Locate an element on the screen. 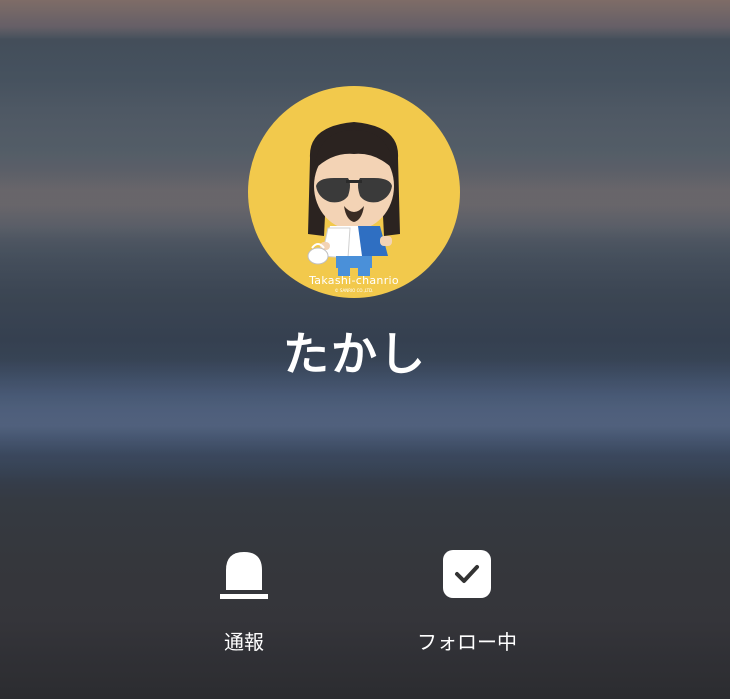 The width and height of the screenshot is (730, 699). report-bell-icon is located at coordinates (244, 574).